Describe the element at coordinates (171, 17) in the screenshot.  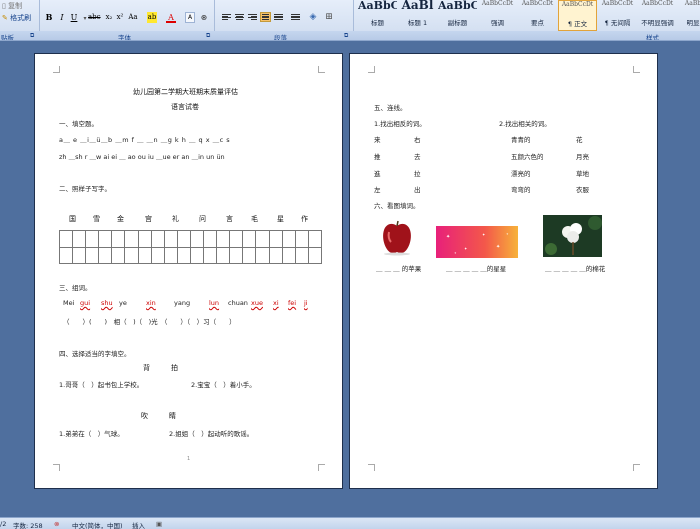
I see `font-color-button: A` at that location.